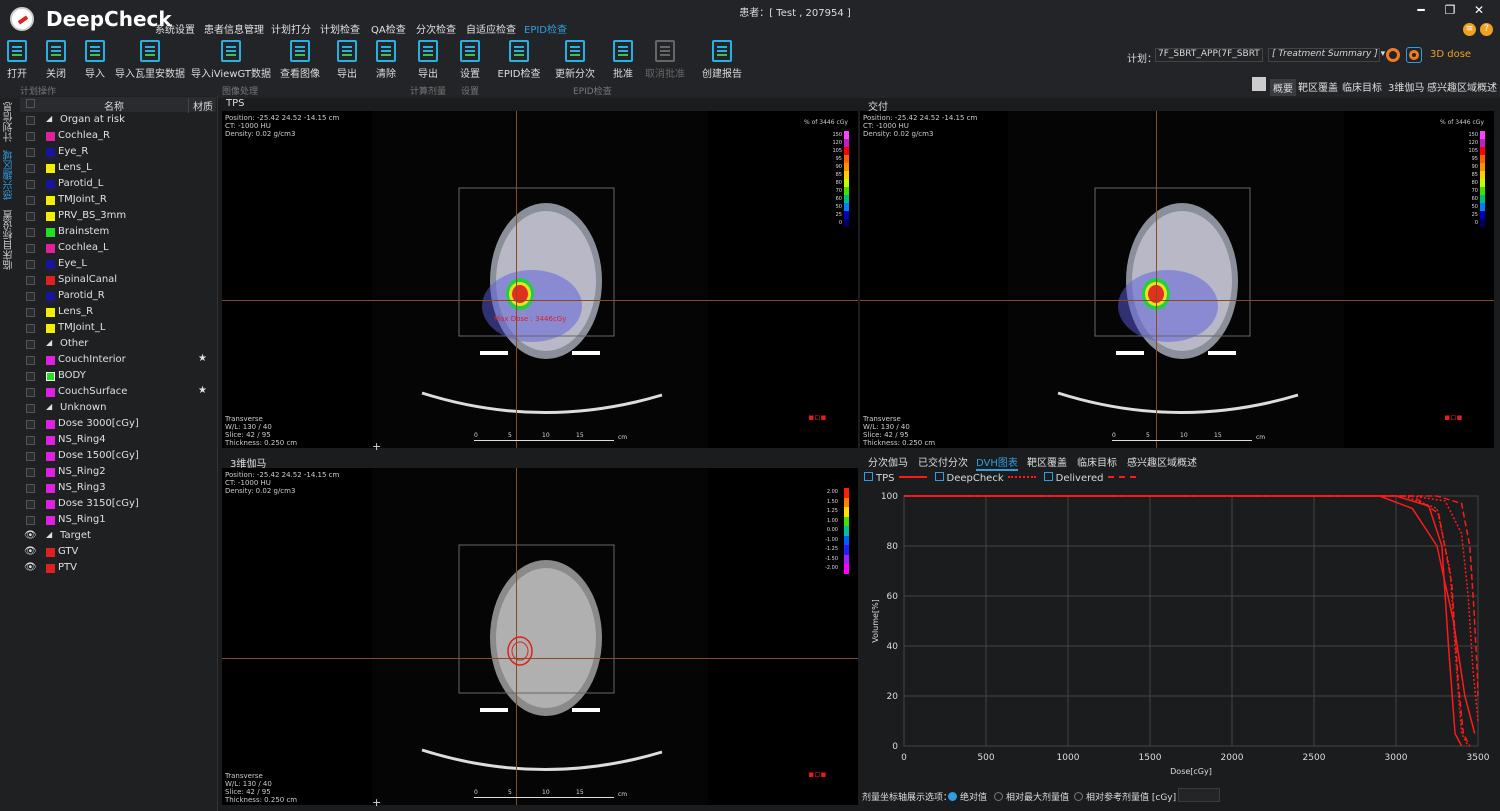 The image size is (1500, 811). What do you see at coordinates (470, 60) in the screenshot?
I see `toolbar-button-9: 设置` at bounding box center [470, 60].